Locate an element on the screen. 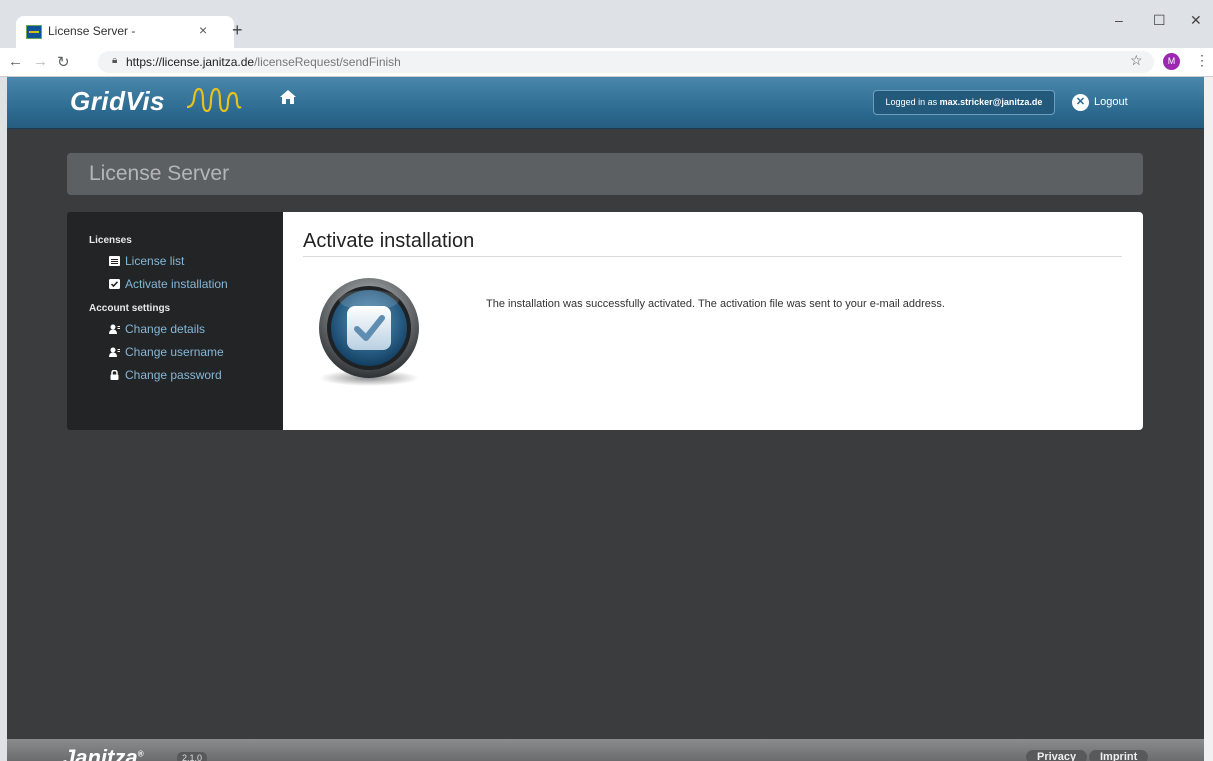 This screenshot has width=1213, height=761. new-tab-button: + is located at coordinates (237, 30).